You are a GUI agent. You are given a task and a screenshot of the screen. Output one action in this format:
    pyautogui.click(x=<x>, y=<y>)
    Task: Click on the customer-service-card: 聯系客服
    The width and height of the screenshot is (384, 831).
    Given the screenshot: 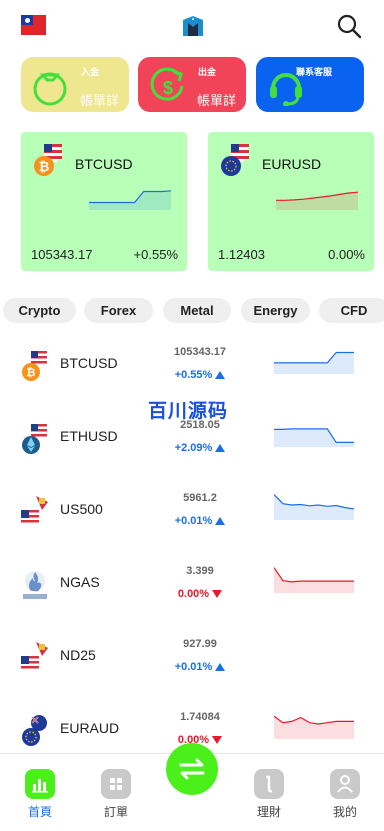 What is the action you would take?
    pyautogui.click(x=310, y=84)
    